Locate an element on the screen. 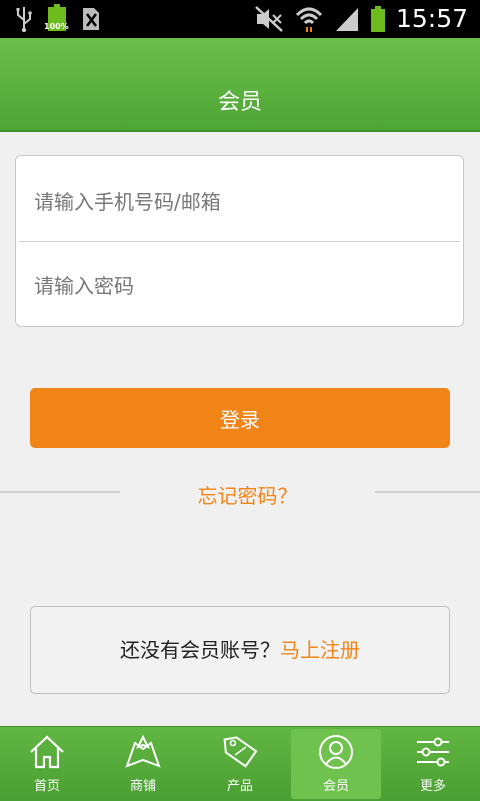  nav-label-home: 首页 is located at coordinates (46, 786).